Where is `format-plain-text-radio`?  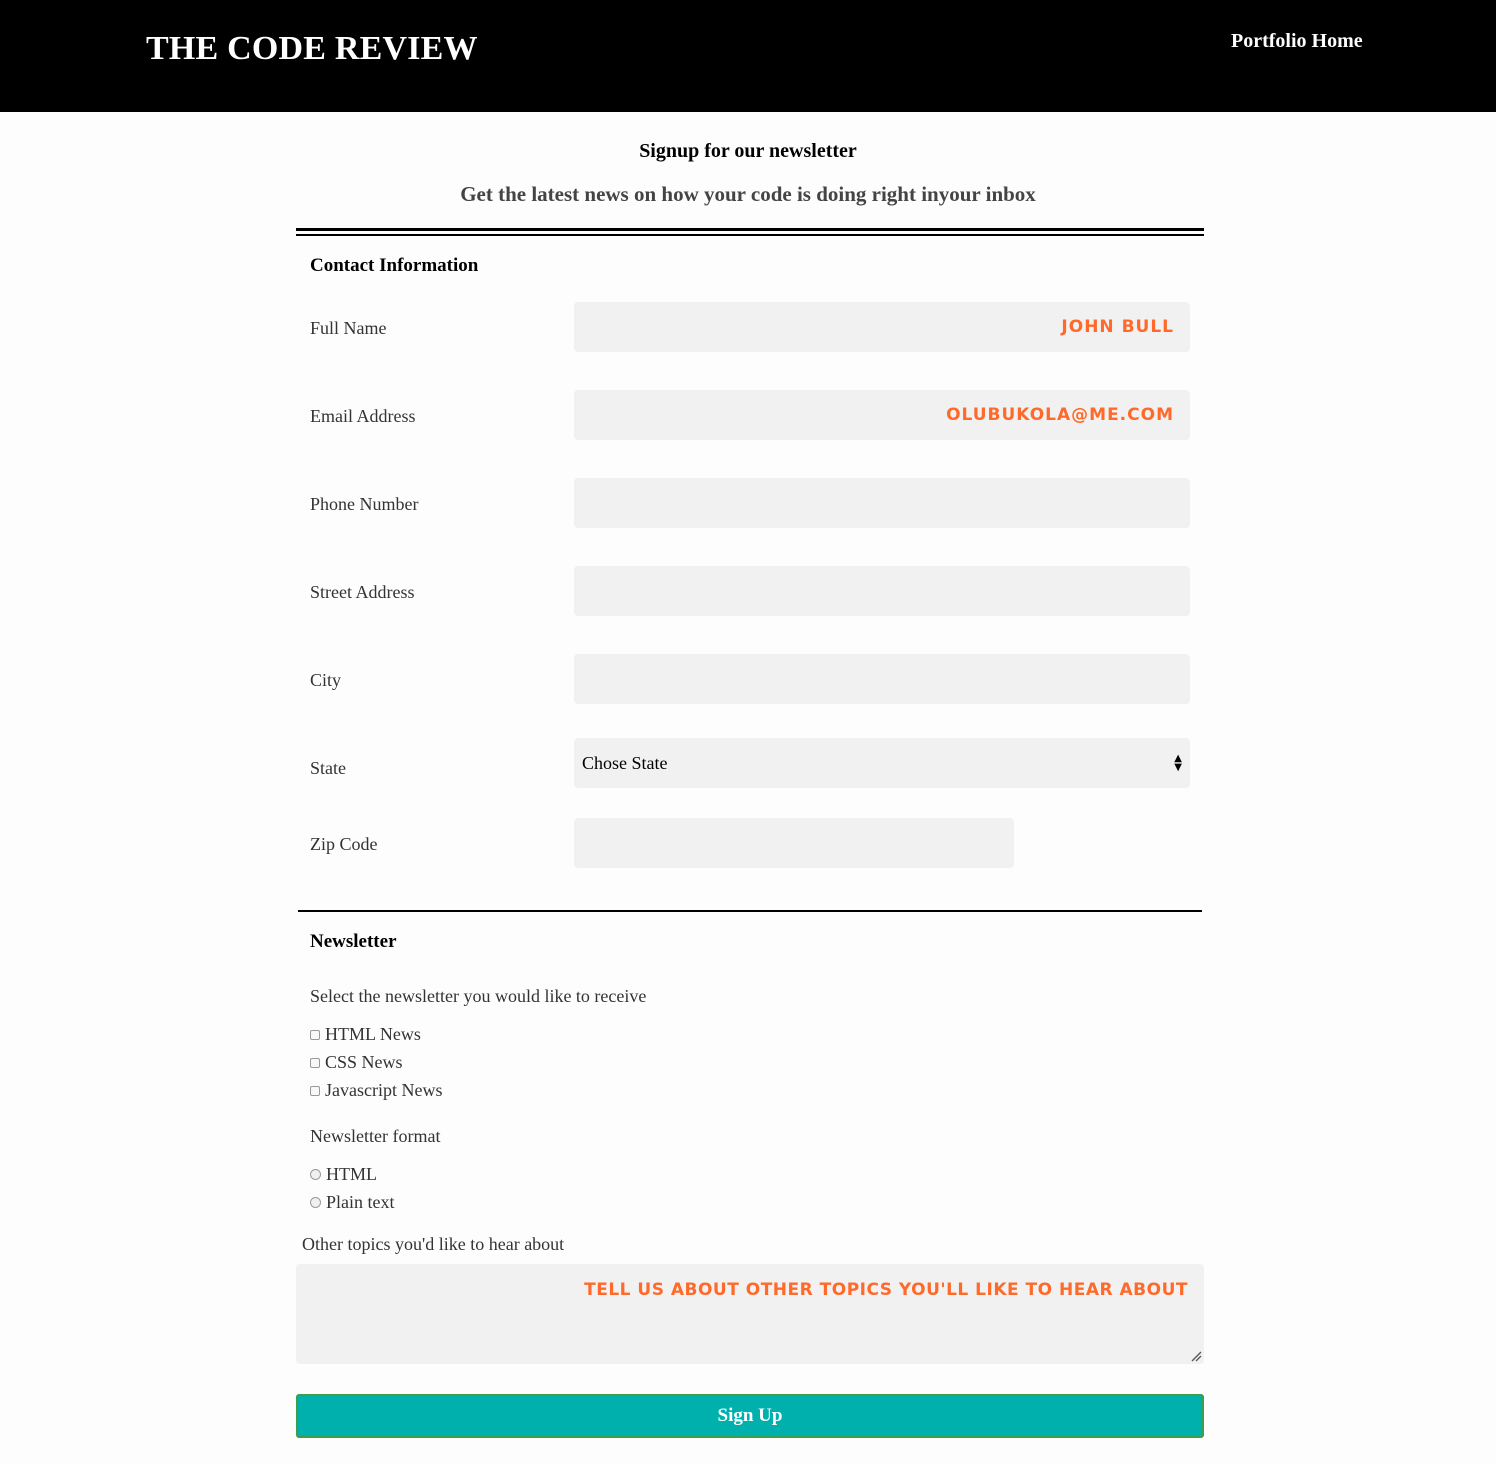 format-plain-text-radio is located at coordinates (315, 1202).